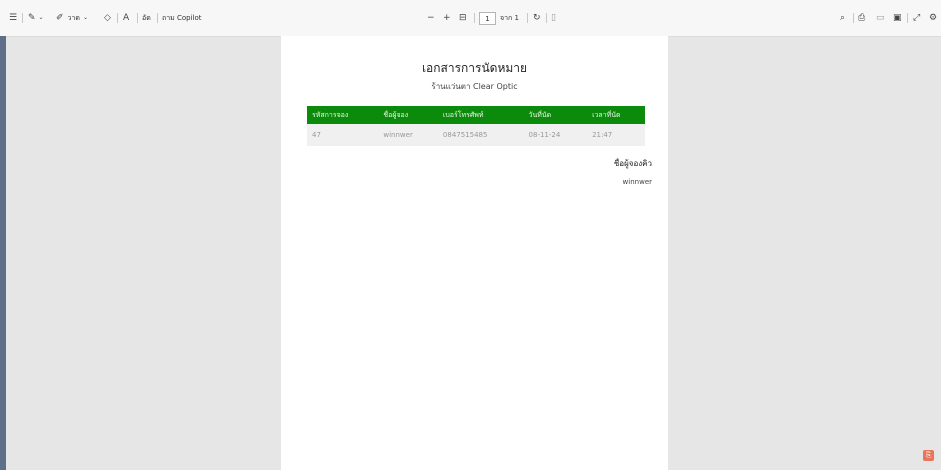 Image resolution: width=941 pixels, height=470 pixels. What do you see at coordinates (480, 135) in the screenshot?
I see `cell-phone: 0847515485` at bounding box center [480, 135].